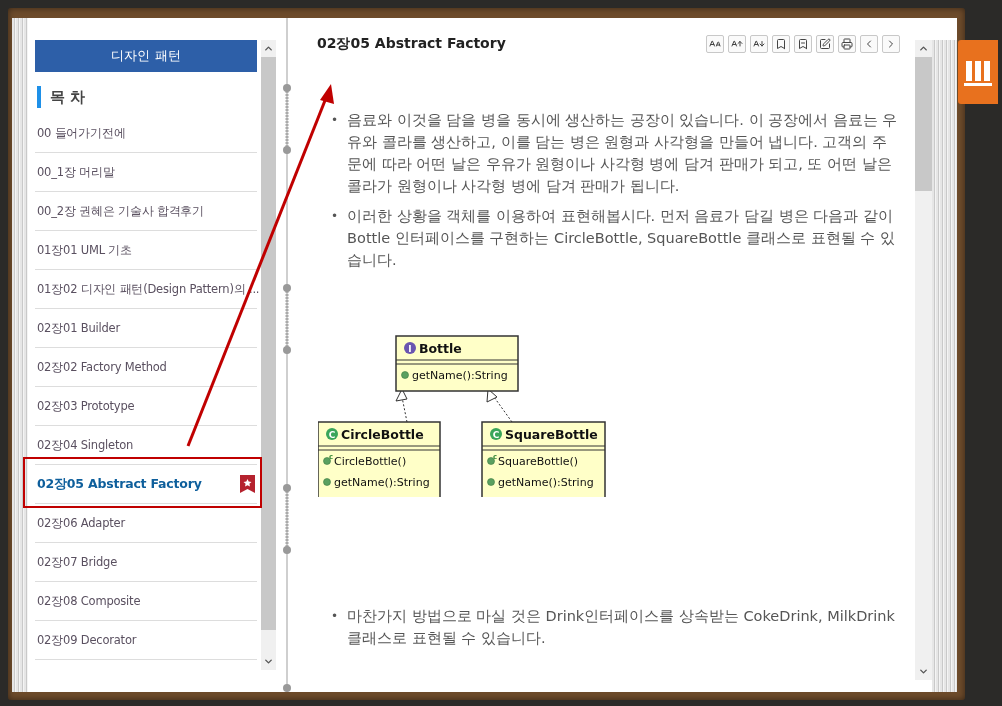  I want to click on bullet-paragraph: 음료와 이것을 담을 병을 동시에 생산하는 공장이 있습니다. 이 공장에서 음료는 우유와 콜라를 생산하고, 이를 담는 병은 원형과 사각형을 만들어 냅니다. 고객의 주문에 따라 어떤 날은 우유가 원형이나 사각형 병에 담겨 판매가 되고, 또 어떤 날은 콜라가 원형이나 사각형 병에 담겨 판매가 됩니다., so click(623, 153).